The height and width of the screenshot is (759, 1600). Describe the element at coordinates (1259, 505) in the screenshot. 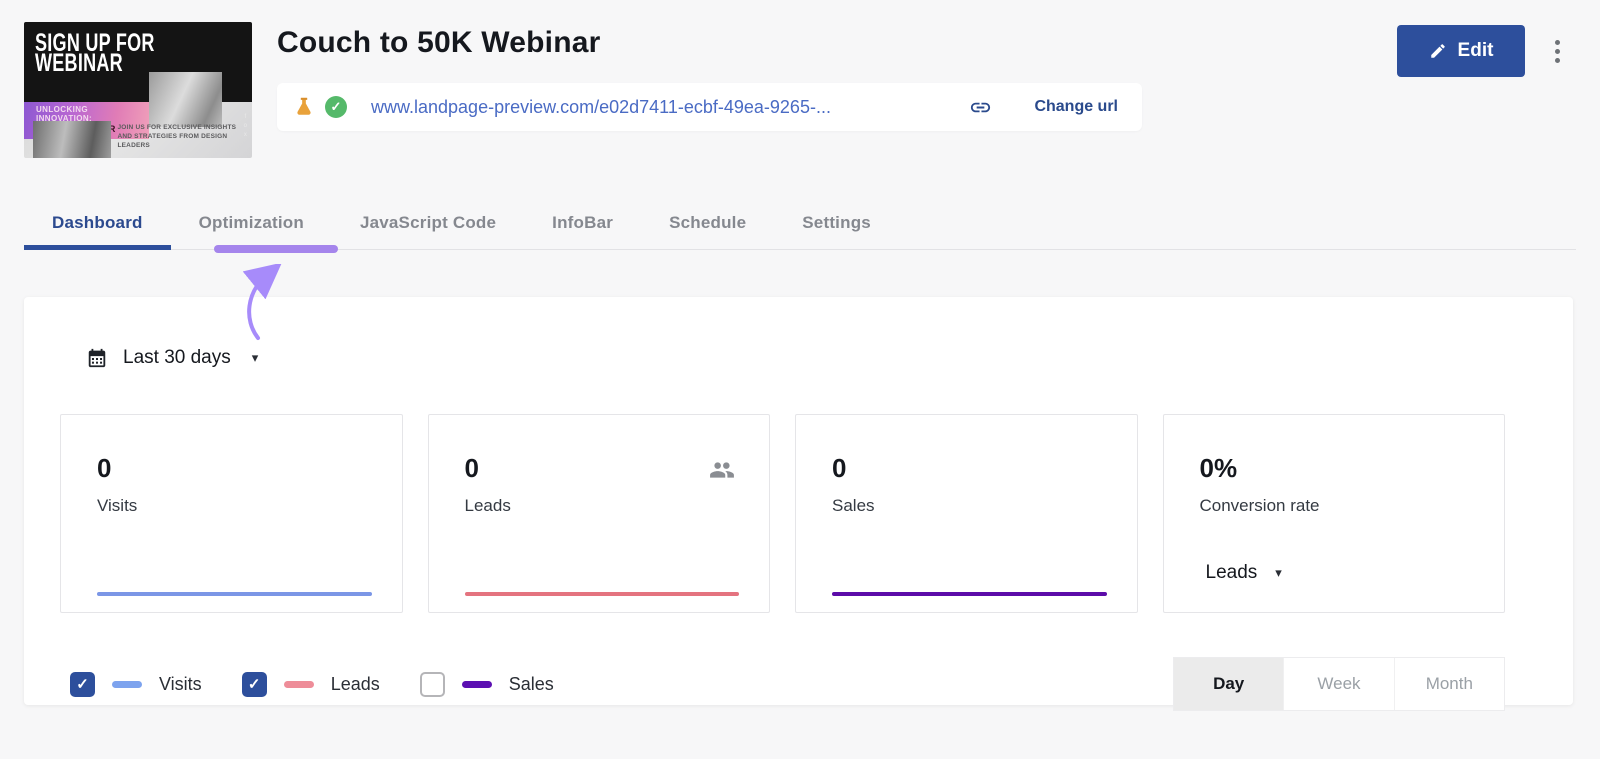

I see `conversion-label: Conversion rate` at that location.